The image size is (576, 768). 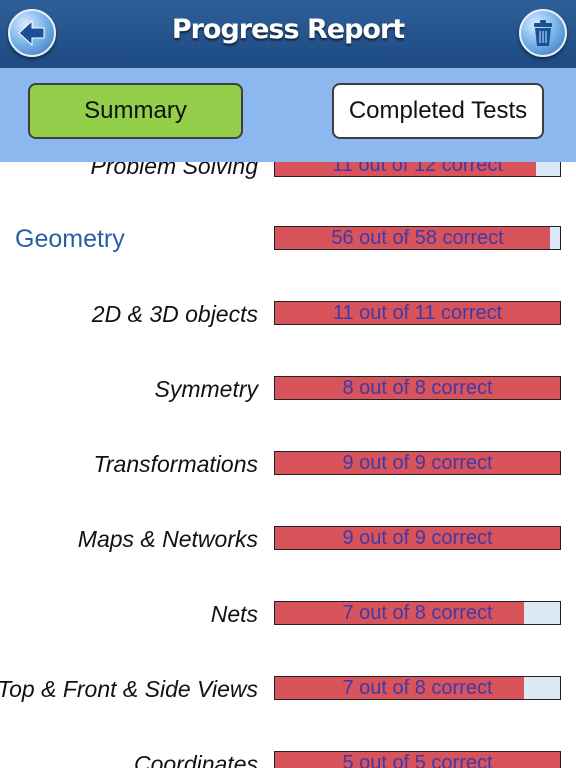 I want to click on progress-bar: 11 out of 11 correct, so click(x=417, y=313).